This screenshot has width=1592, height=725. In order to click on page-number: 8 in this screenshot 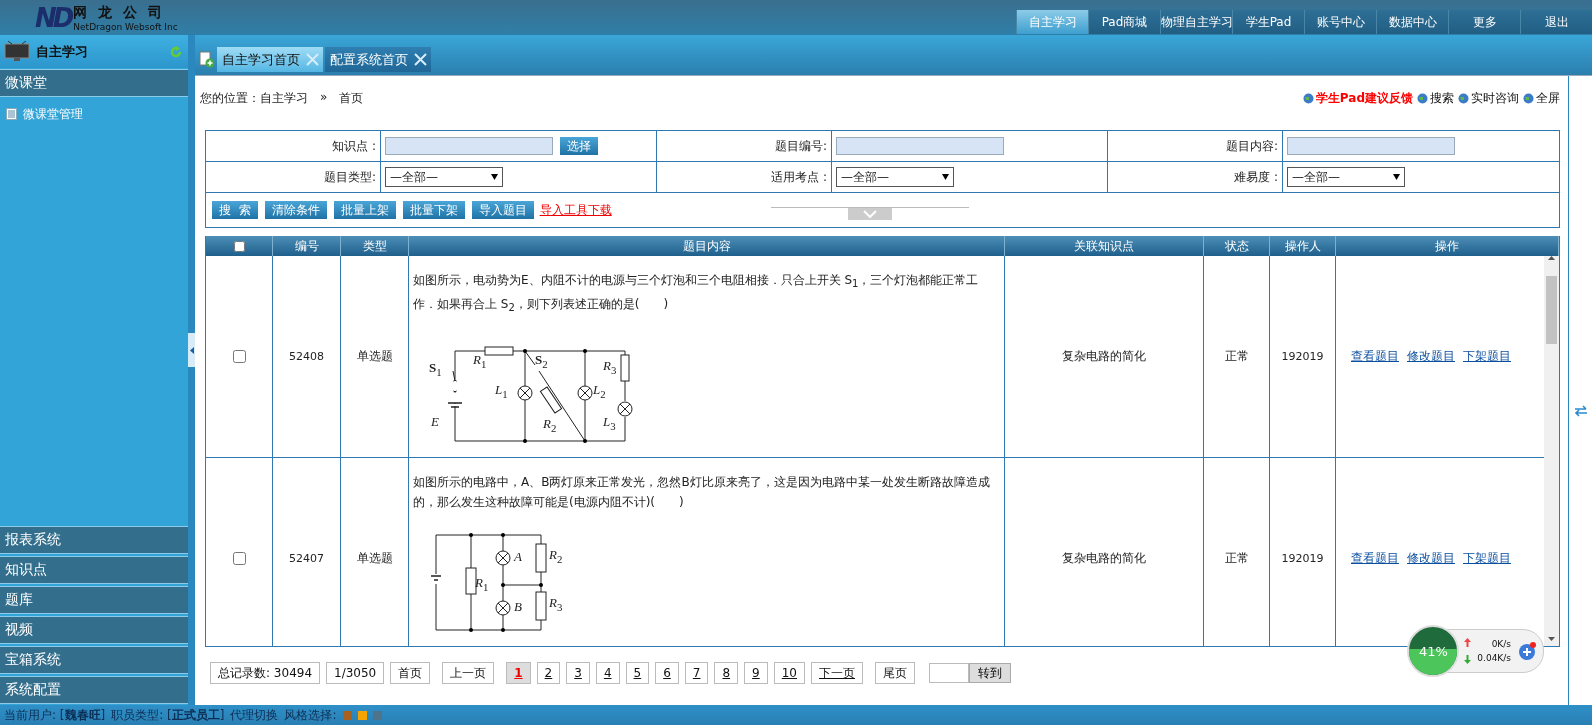, I will do `click(726, 673)`.